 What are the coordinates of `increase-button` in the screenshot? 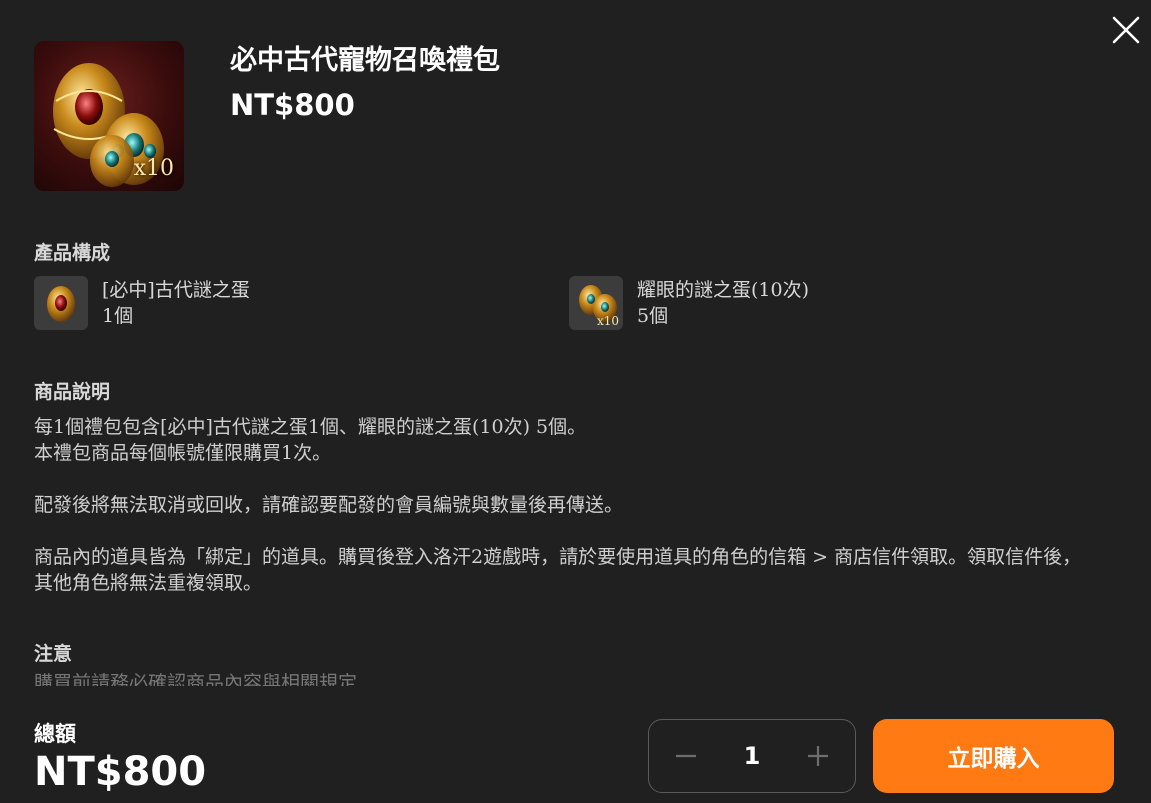 It's located at (818, 756).